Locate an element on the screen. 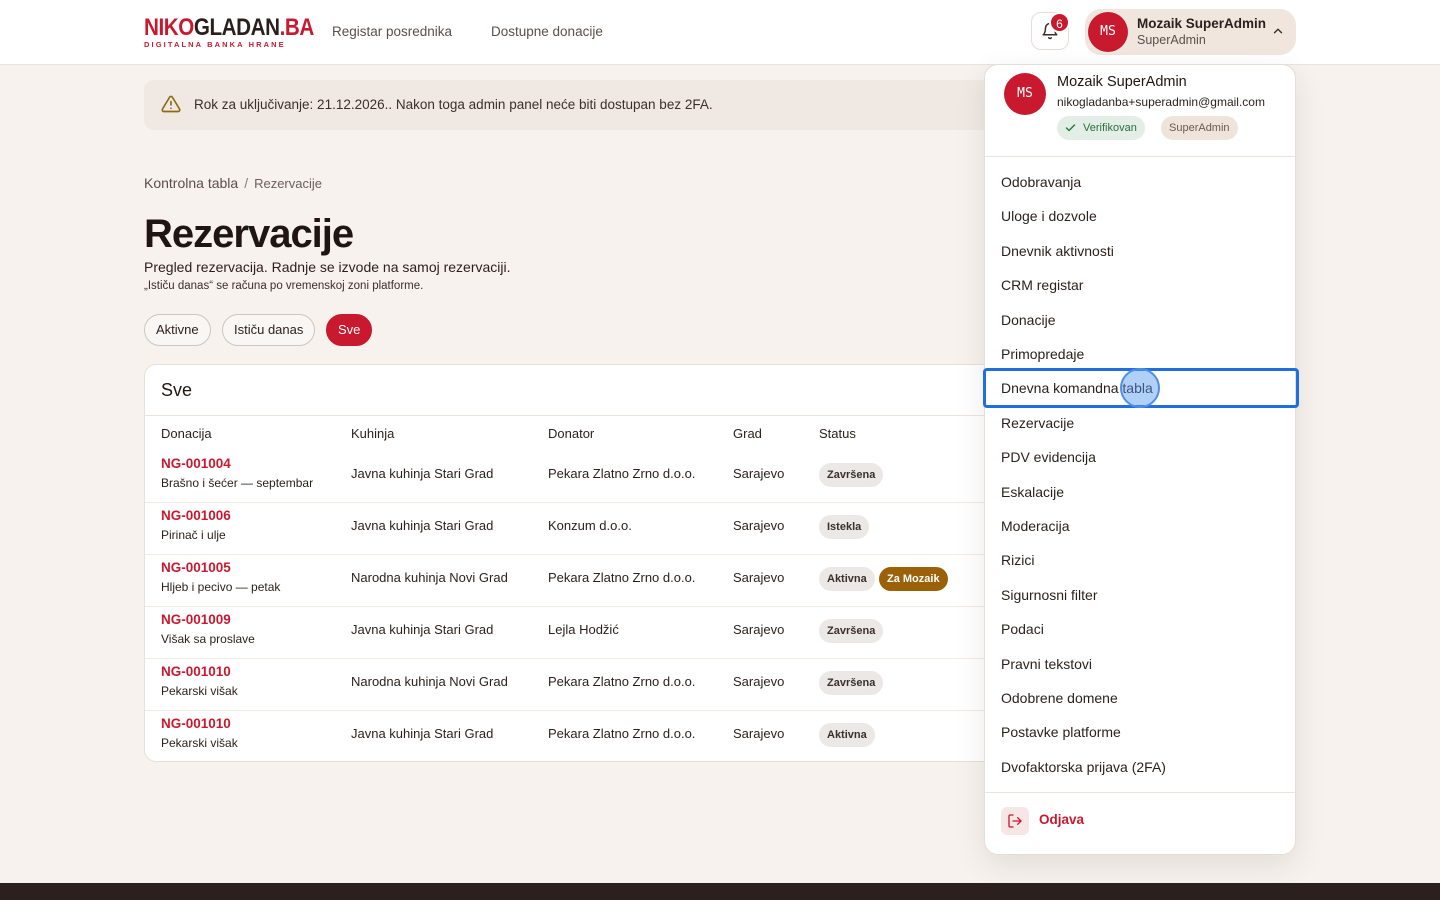  brand-logo: NIKOGLADAN.BA DIGITALNA BANKA HRANE is located at coordinates (243, 33).